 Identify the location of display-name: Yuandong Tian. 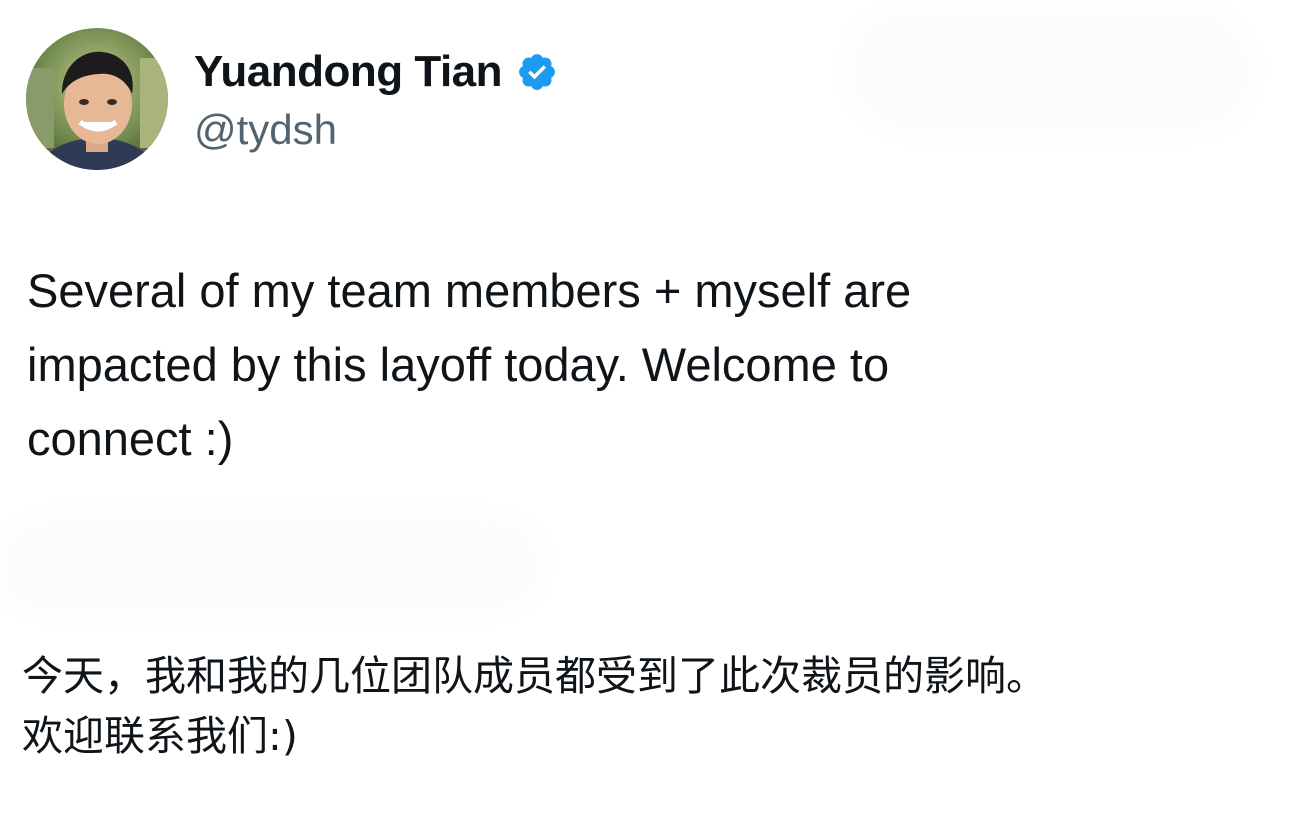
(348, 72).